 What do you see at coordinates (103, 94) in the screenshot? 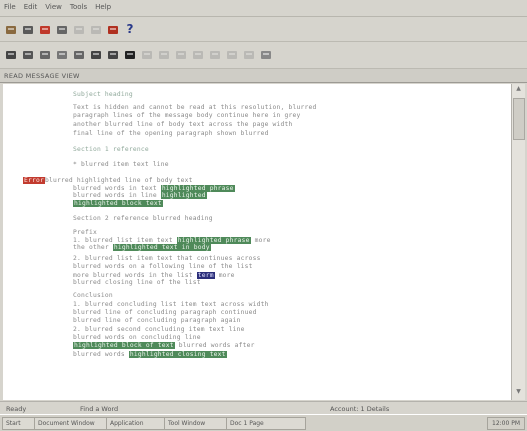
I see `doc-line: Subject heading` at bounding box center [103, 94].